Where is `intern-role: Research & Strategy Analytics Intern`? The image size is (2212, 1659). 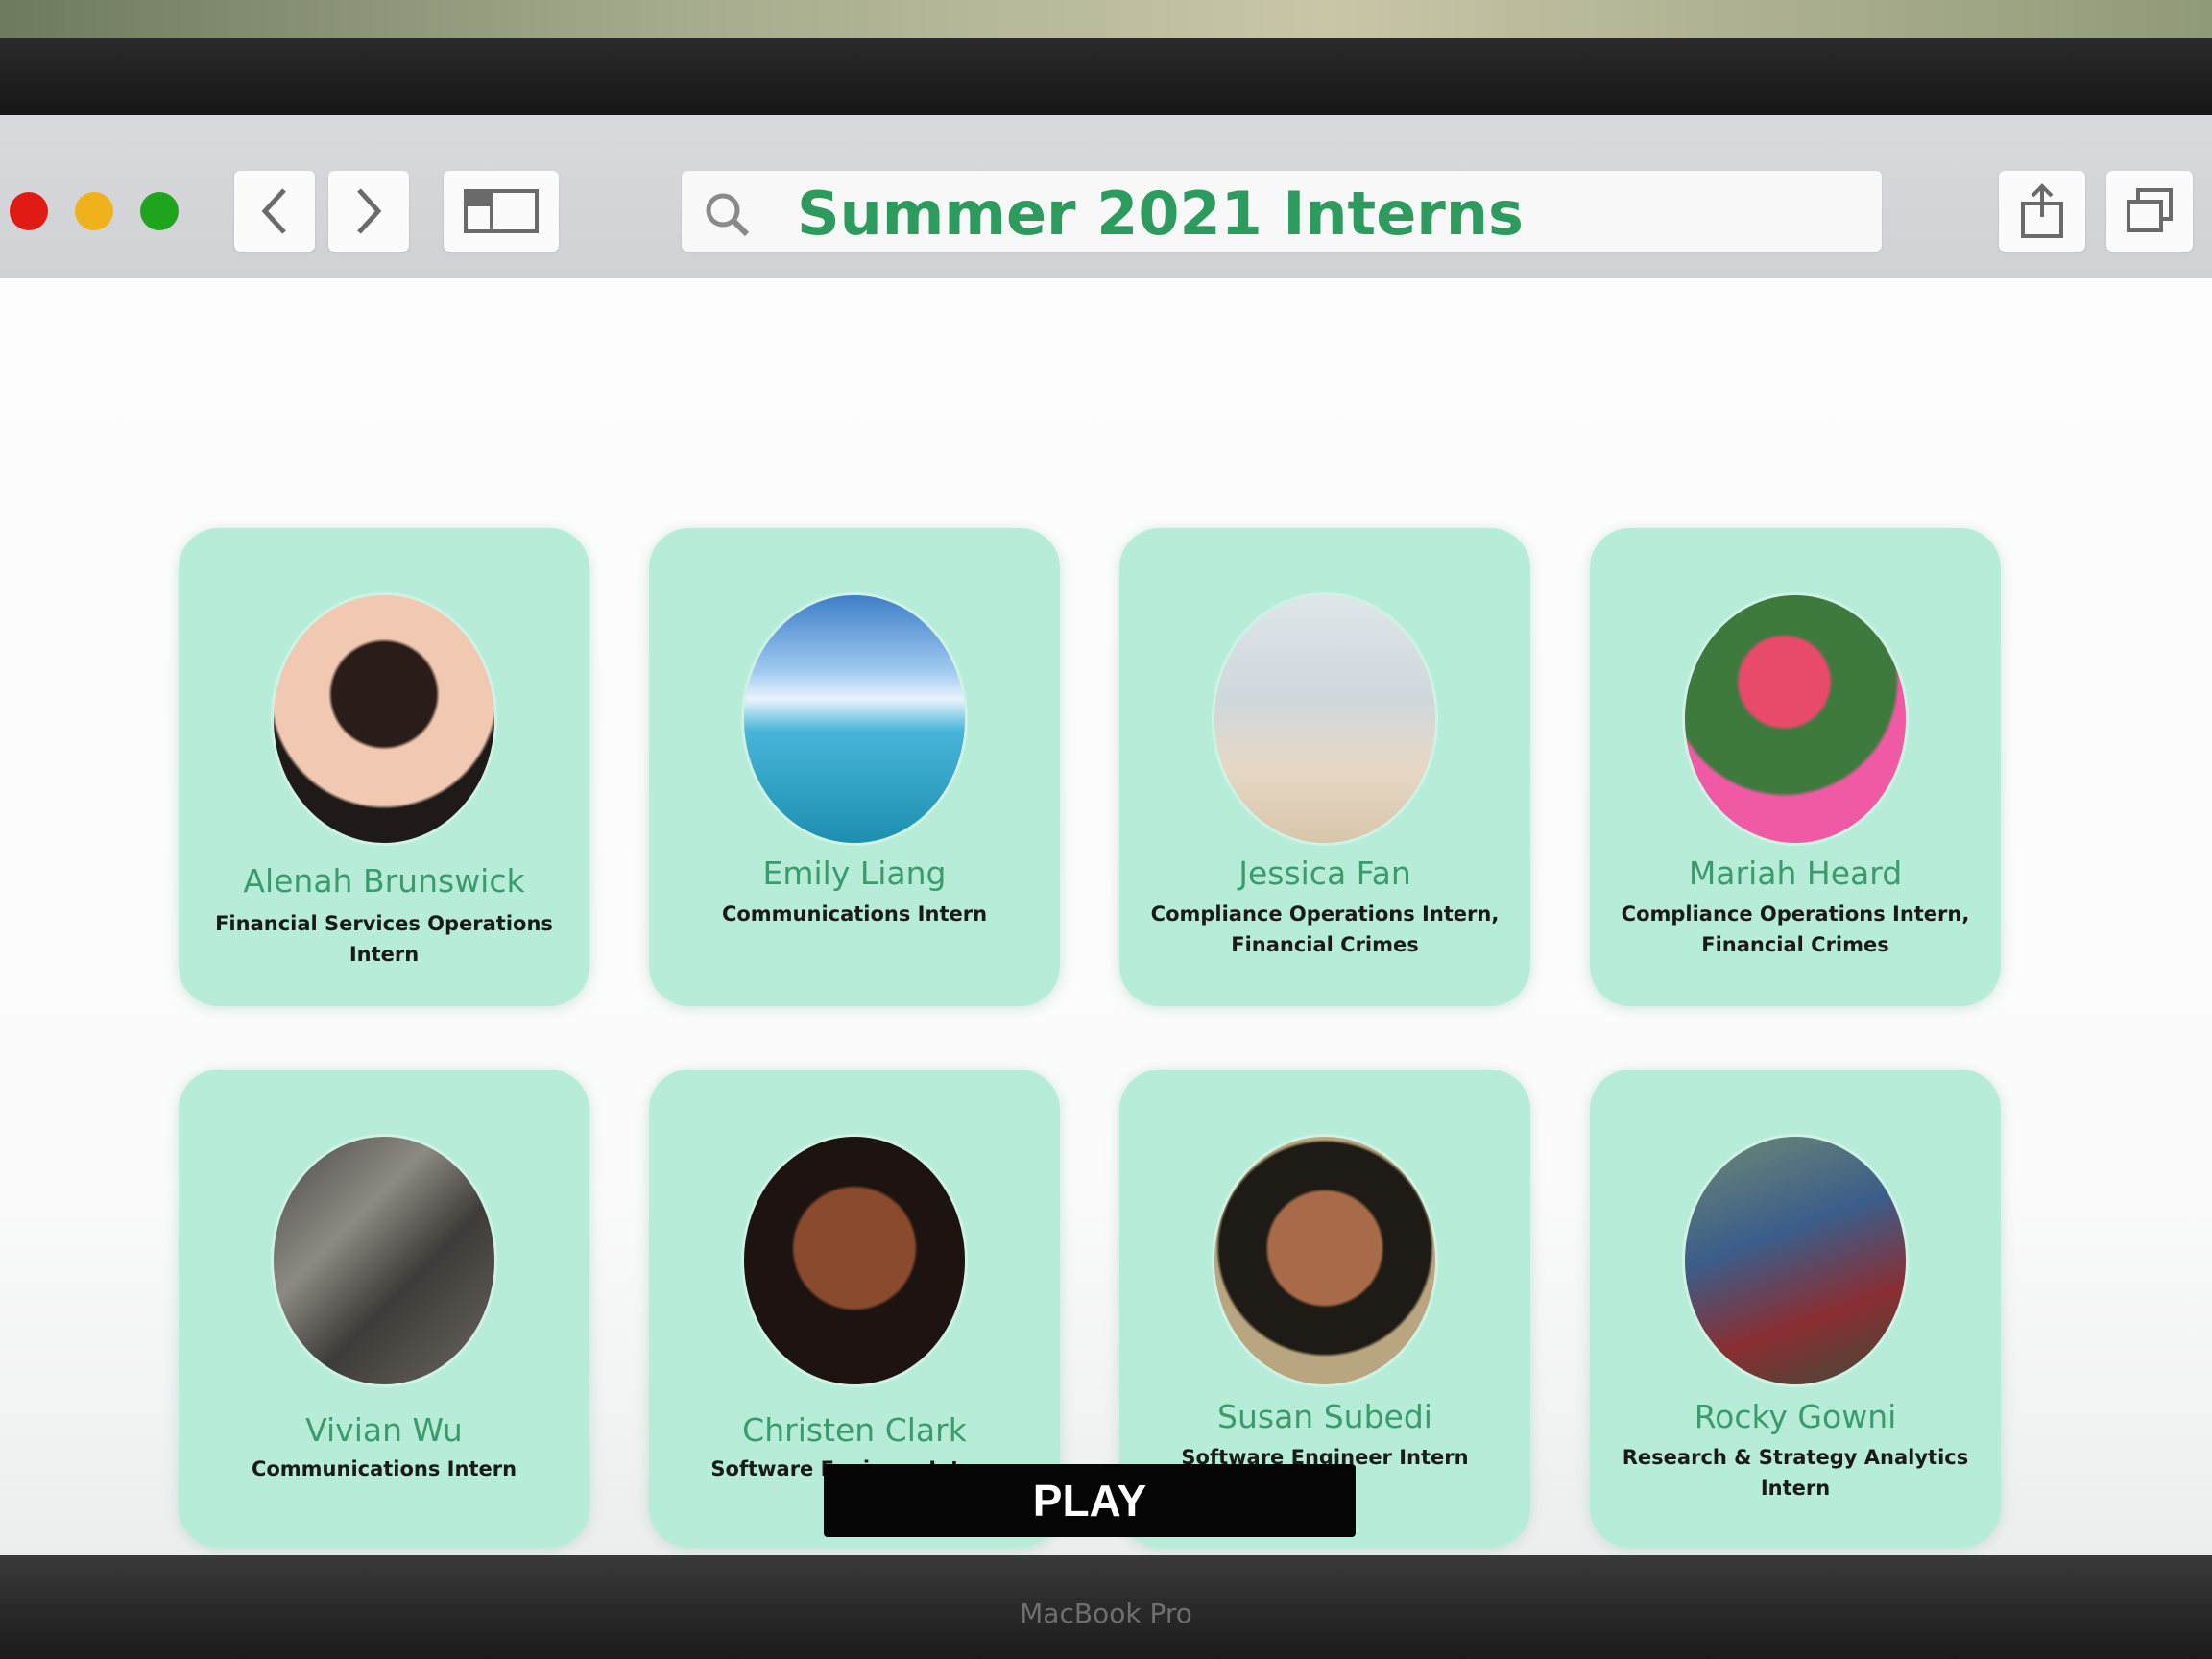 intern-role: Research & Strategy Analytics Intern is located at coordinates (1795, 1473).